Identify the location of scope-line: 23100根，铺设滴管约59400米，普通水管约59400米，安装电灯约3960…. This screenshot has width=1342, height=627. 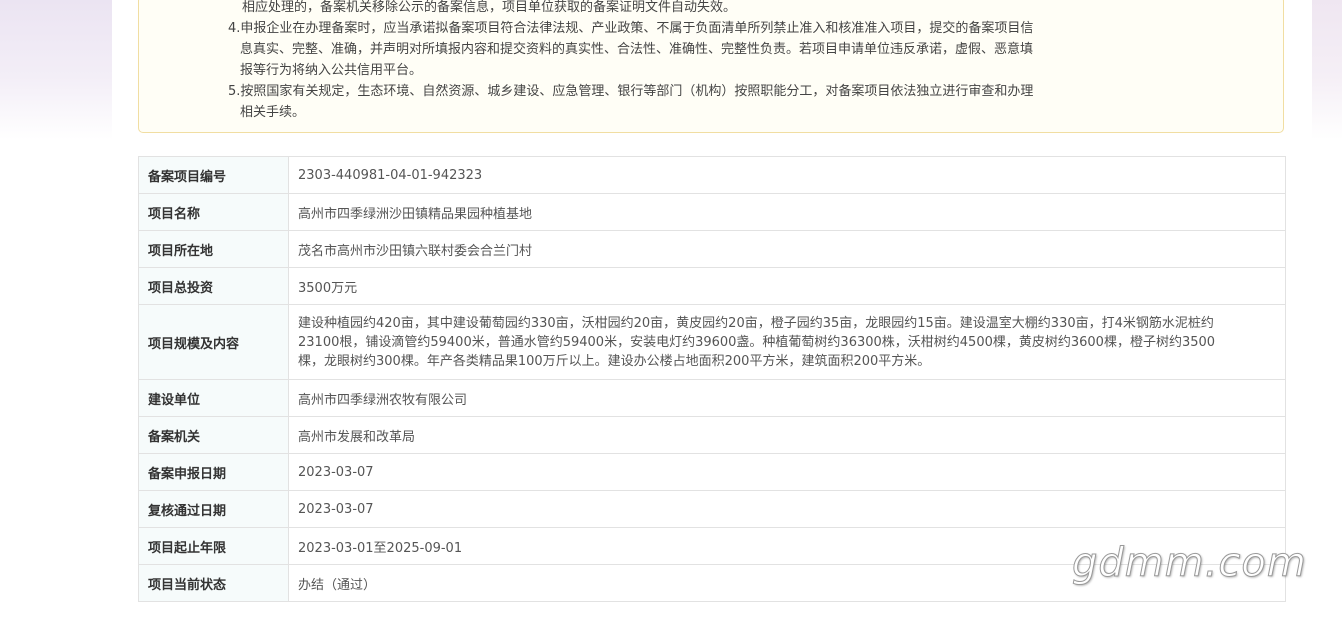
(757, 342).